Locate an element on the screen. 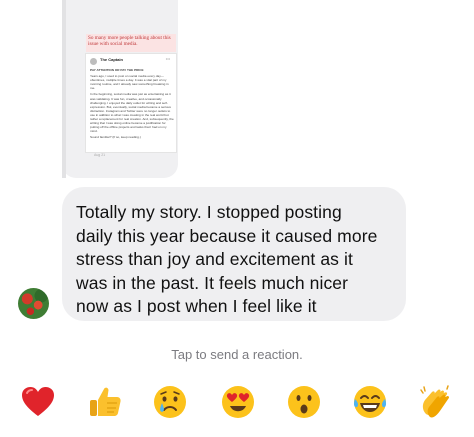 The height and width of the screenshot is (437, 474). reaction-bar is located at coordinates (237, 402).